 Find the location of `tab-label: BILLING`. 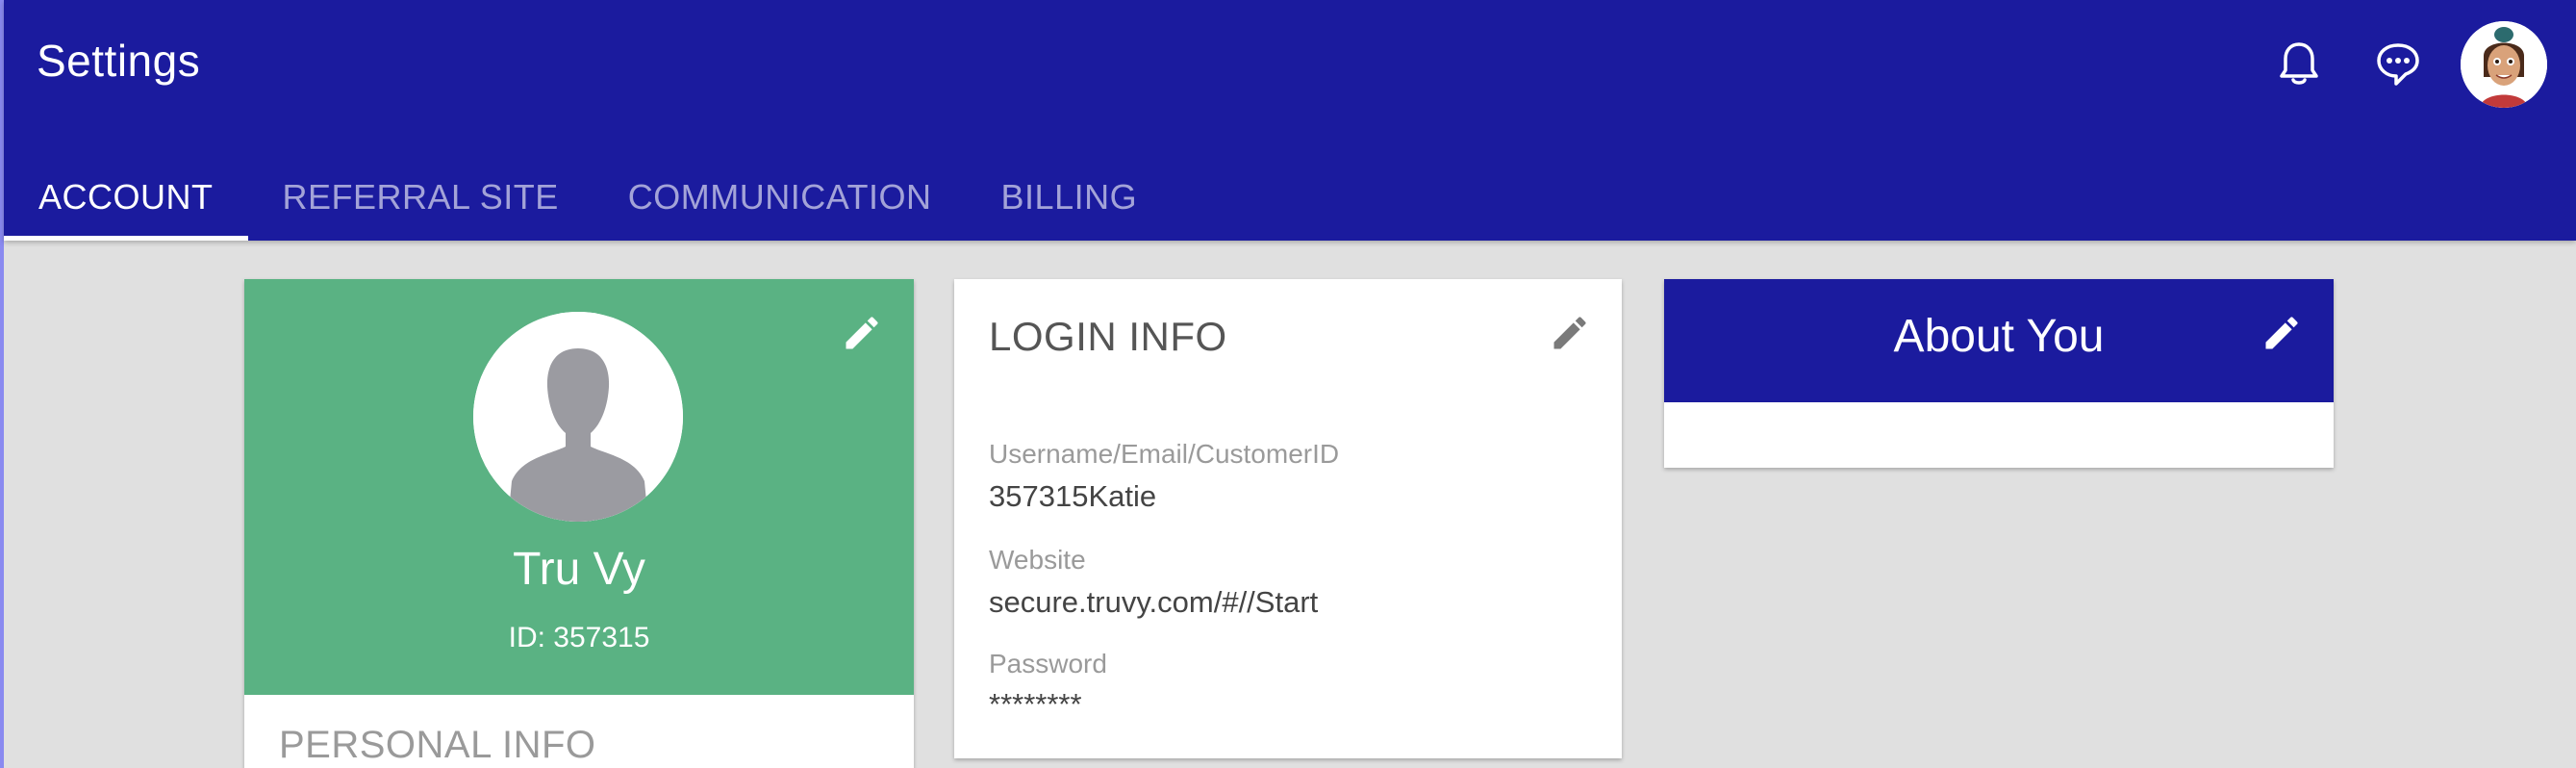

tab-label: BILLING is located at coordinates (1069, 197).